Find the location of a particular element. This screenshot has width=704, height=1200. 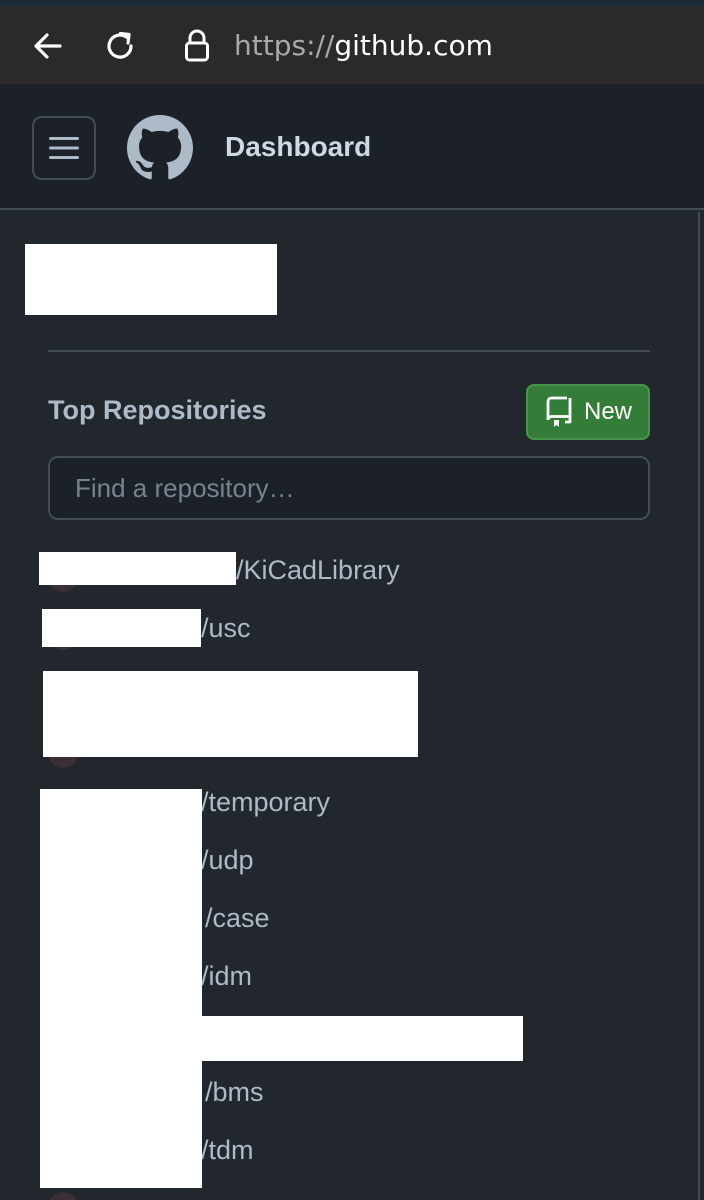

find-repository-input is located at coordinates (349, 488).